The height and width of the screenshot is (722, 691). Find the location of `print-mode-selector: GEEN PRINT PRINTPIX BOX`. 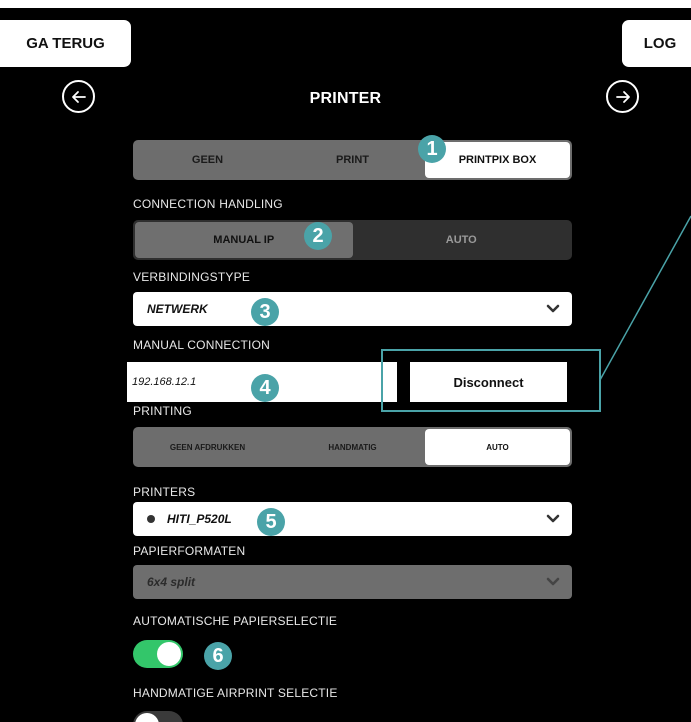

print-mode-selector: GEEN PRINT PRINTPIX BOX is located at coordinates (352, 160).